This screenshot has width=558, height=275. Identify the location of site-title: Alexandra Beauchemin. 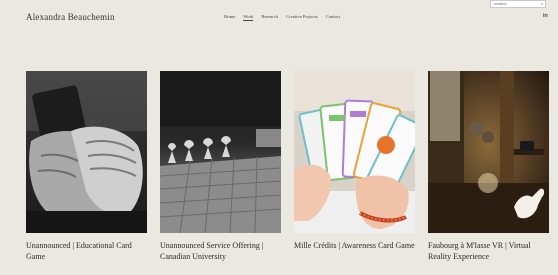
(70, 17).